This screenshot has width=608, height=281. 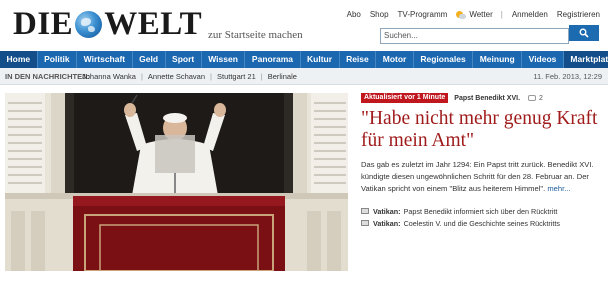 I want to click on die-welt-logo: DIE WELT, so click(x=107, y=24).